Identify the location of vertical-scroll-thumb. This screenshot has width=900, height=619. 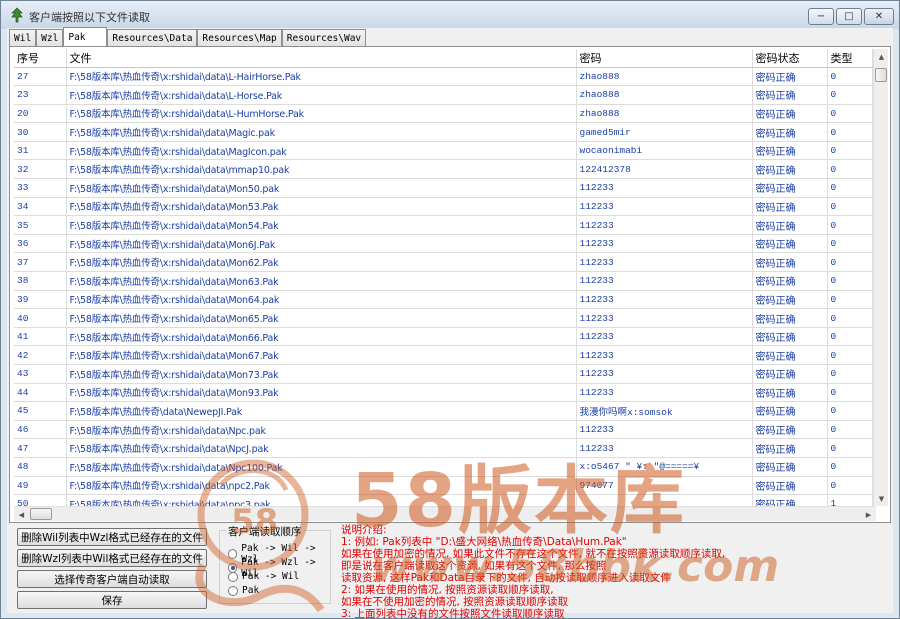
(881, 75).